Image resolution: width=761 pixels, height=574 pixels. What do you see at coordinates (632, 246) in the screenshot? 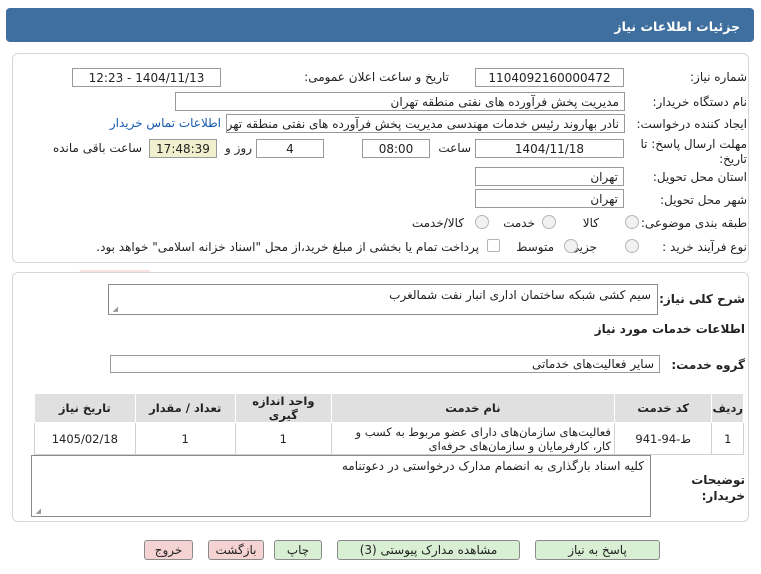
I see `process-radio-minor` at bounding box center [632, 246].